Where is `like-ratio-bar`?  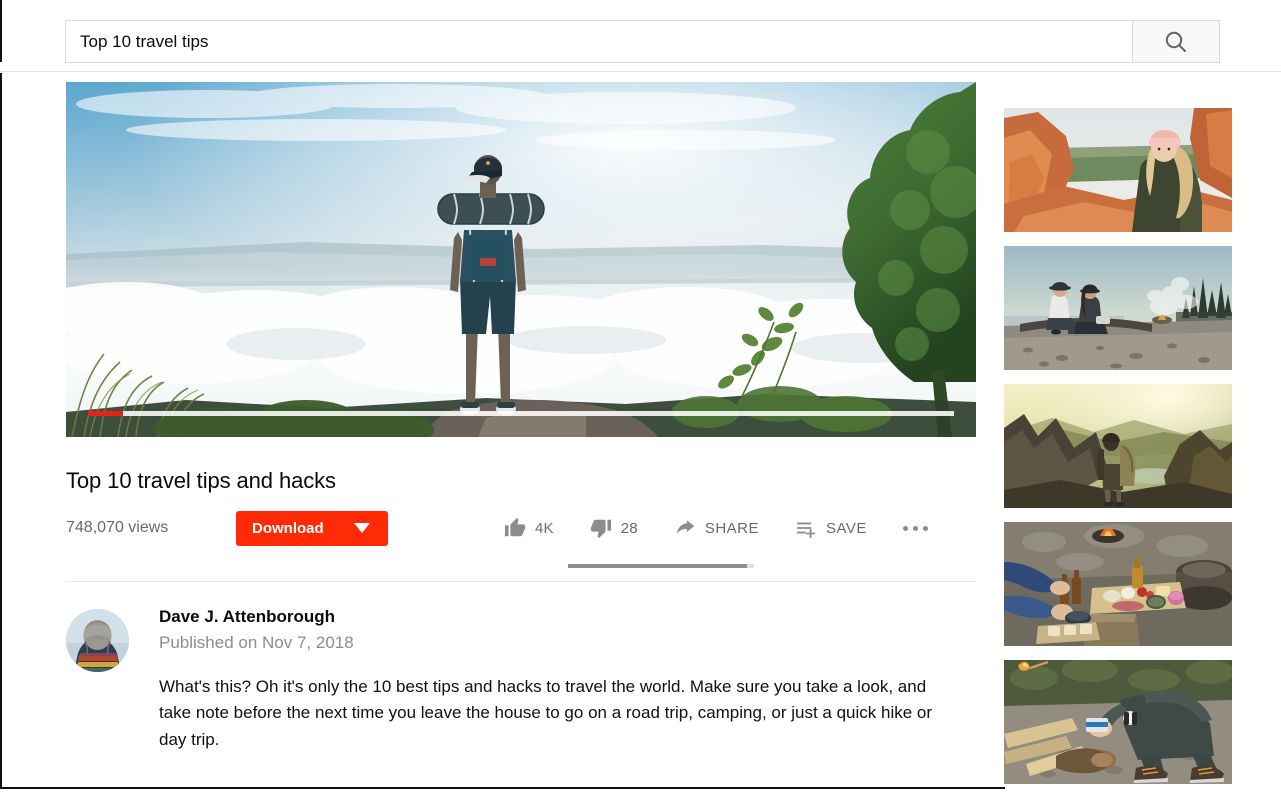
like-ratio-bar is located at coordinates (661, 566).